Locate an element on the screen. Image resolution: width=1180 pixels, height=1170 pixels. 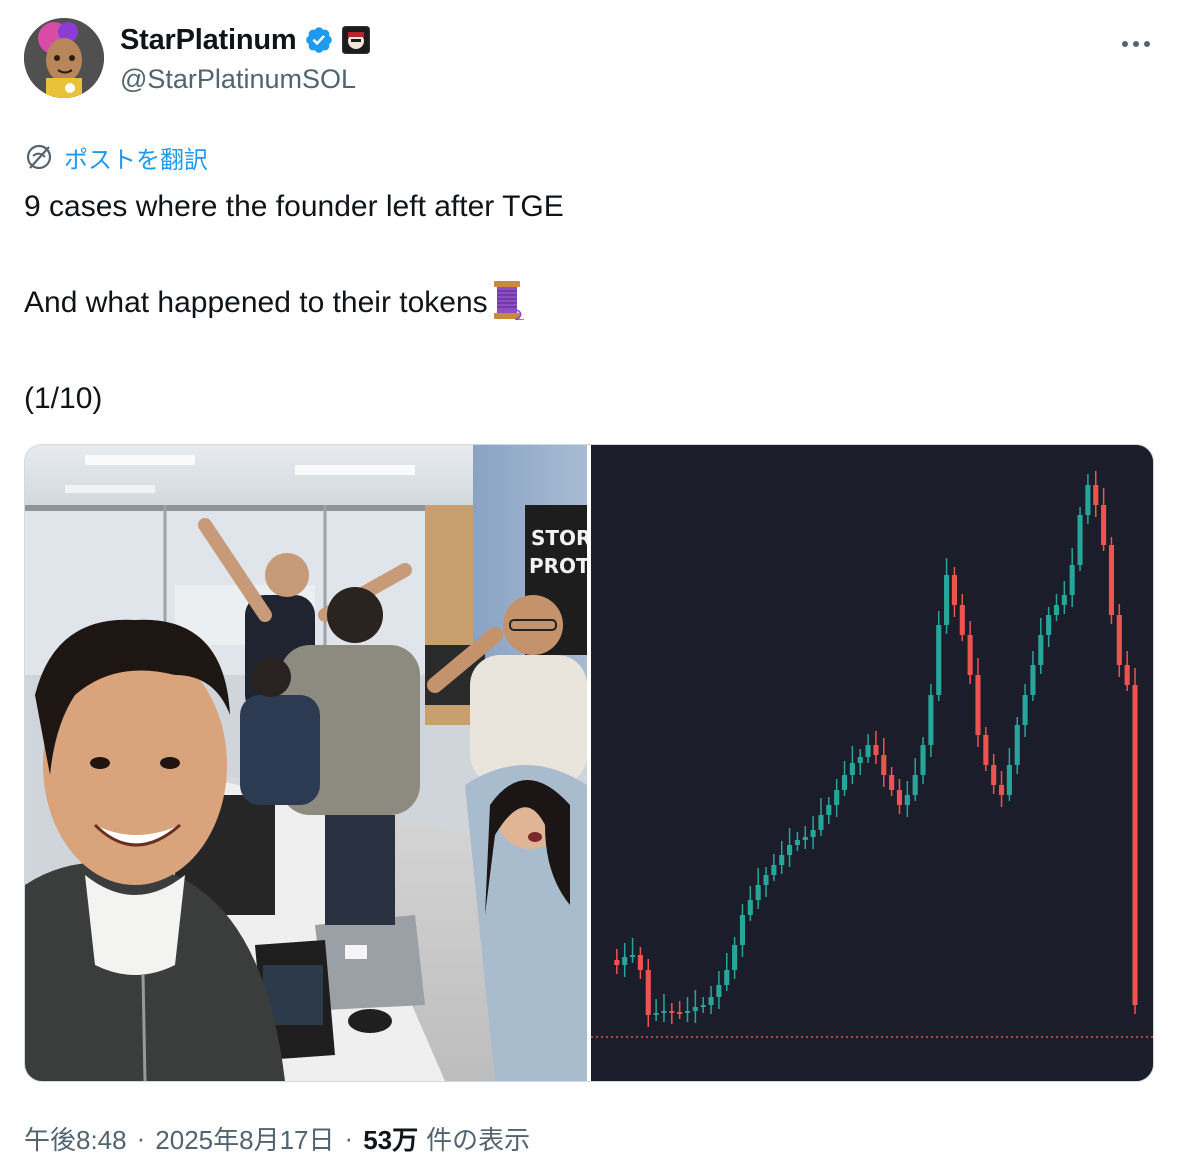
views-label: 件の表示 is located at coordinates (478, 1139).